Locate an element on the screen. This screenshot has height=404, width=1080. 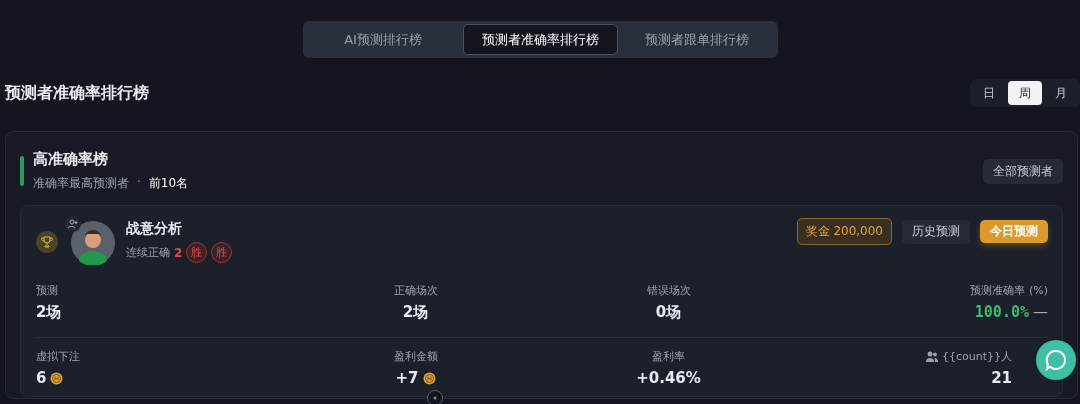
all-predictors-button: 全部预测者 is located at coordinates (1023, 171).